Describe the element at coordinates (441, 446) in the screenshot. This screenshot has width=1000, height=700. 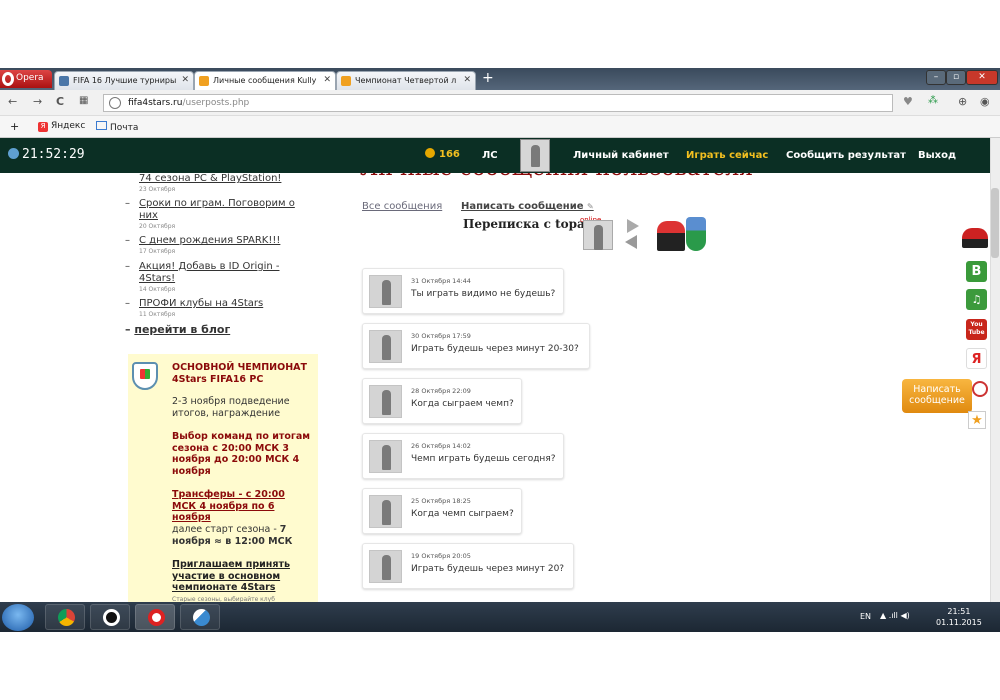
I see `message-date: 26 Октября 14:02` at that location.